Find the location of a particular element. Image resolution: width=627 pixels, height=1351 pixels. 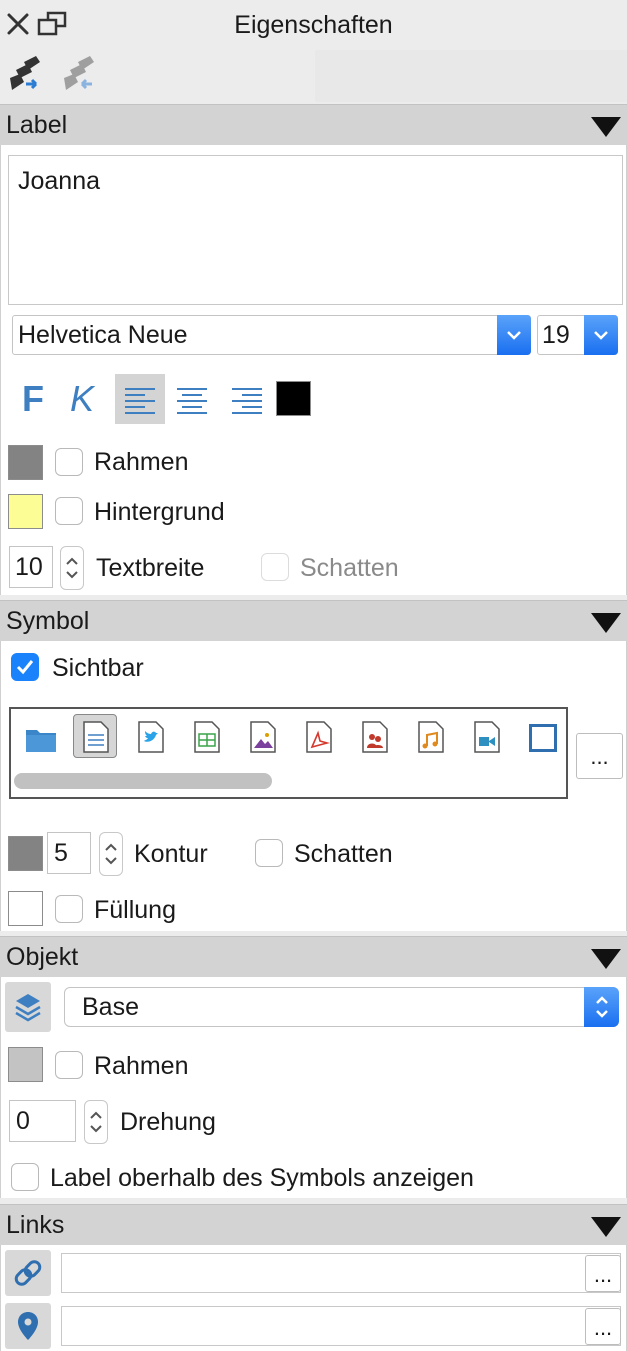

object-section-header: Objekt is located at coordinates (313, 956).